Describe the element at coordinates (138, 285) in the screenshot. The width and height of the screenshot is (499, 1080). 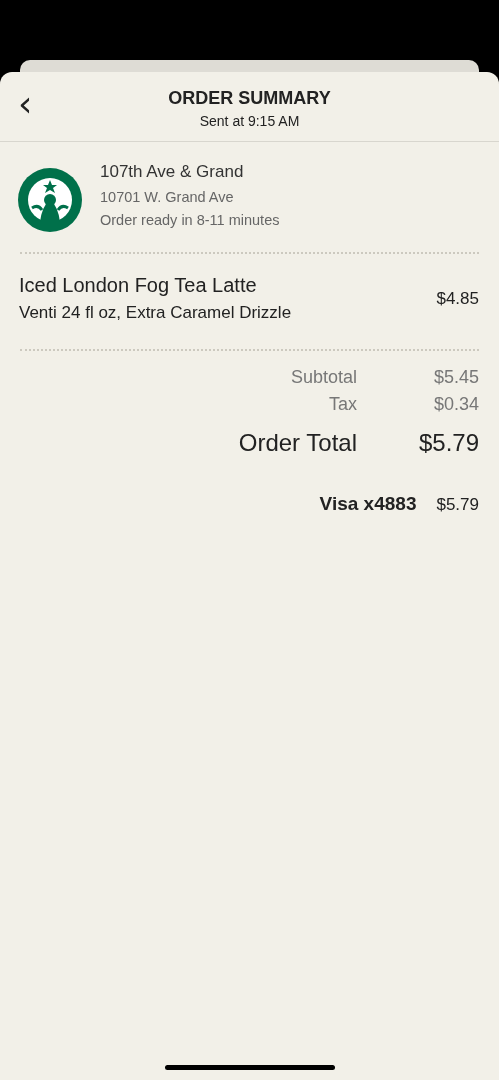
I see `item-name: Iced London Fog Tea Latte` at that location.